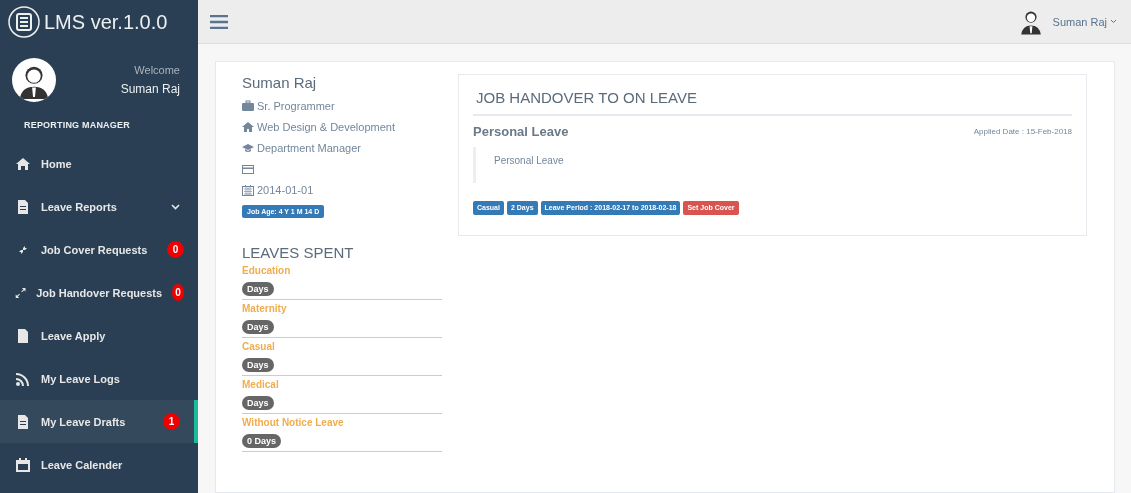 The image size is (1131, 493). Describe the element at coordinates (99, 464) in the screenshot. I see `sidebar-item: Leave Calender` at that location.